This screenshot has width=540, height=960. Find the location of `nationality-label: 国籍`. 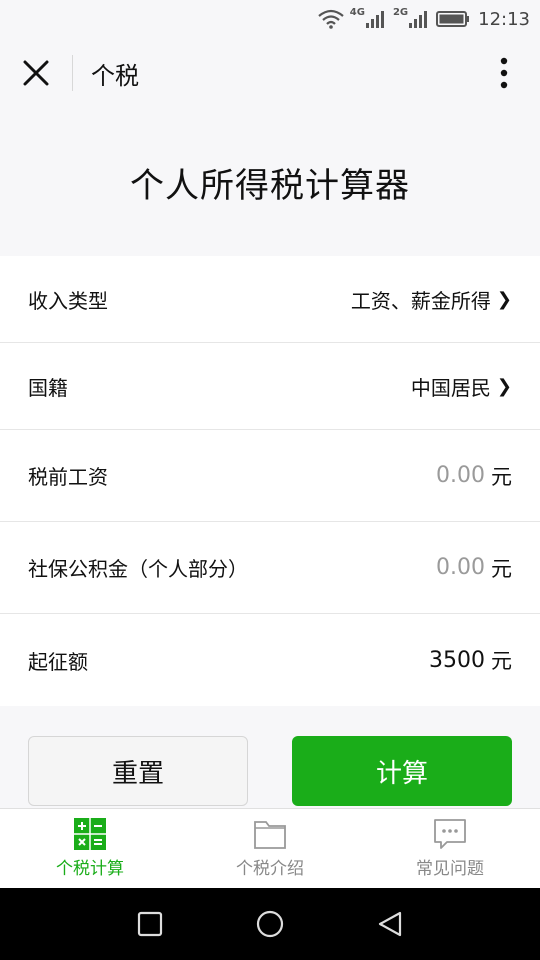

nationality-label: 国籍 is located at coordinates (48, 387).